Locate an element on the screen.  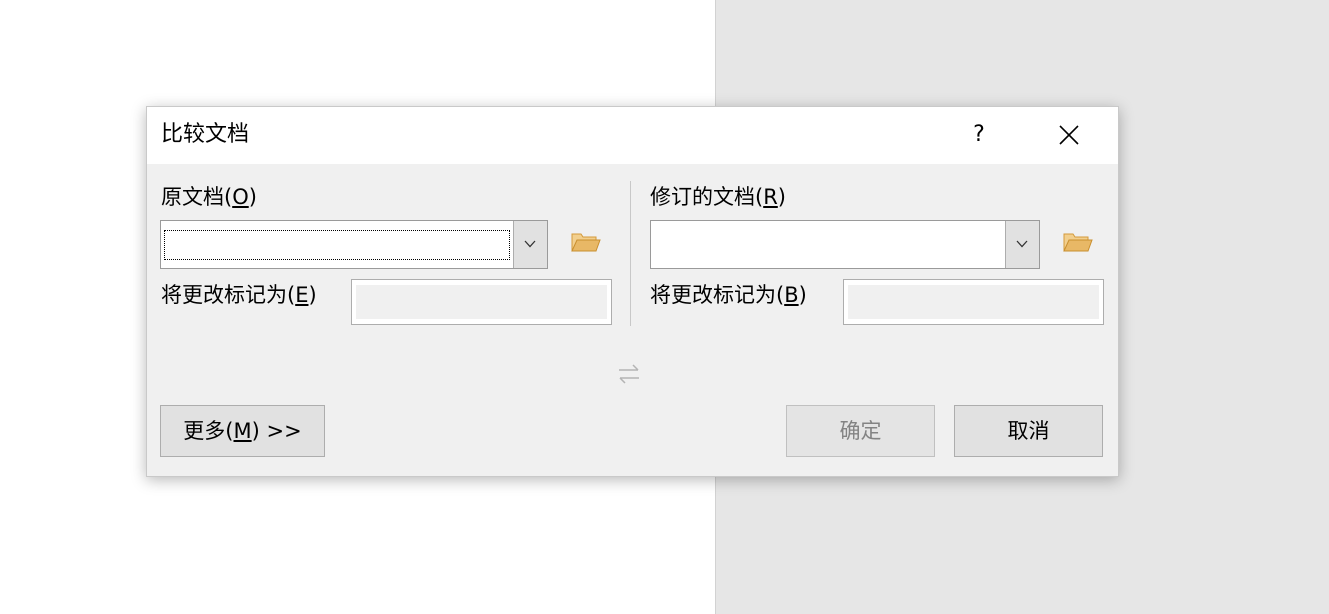
help-icon: ? is located at coordinates (979, 134).